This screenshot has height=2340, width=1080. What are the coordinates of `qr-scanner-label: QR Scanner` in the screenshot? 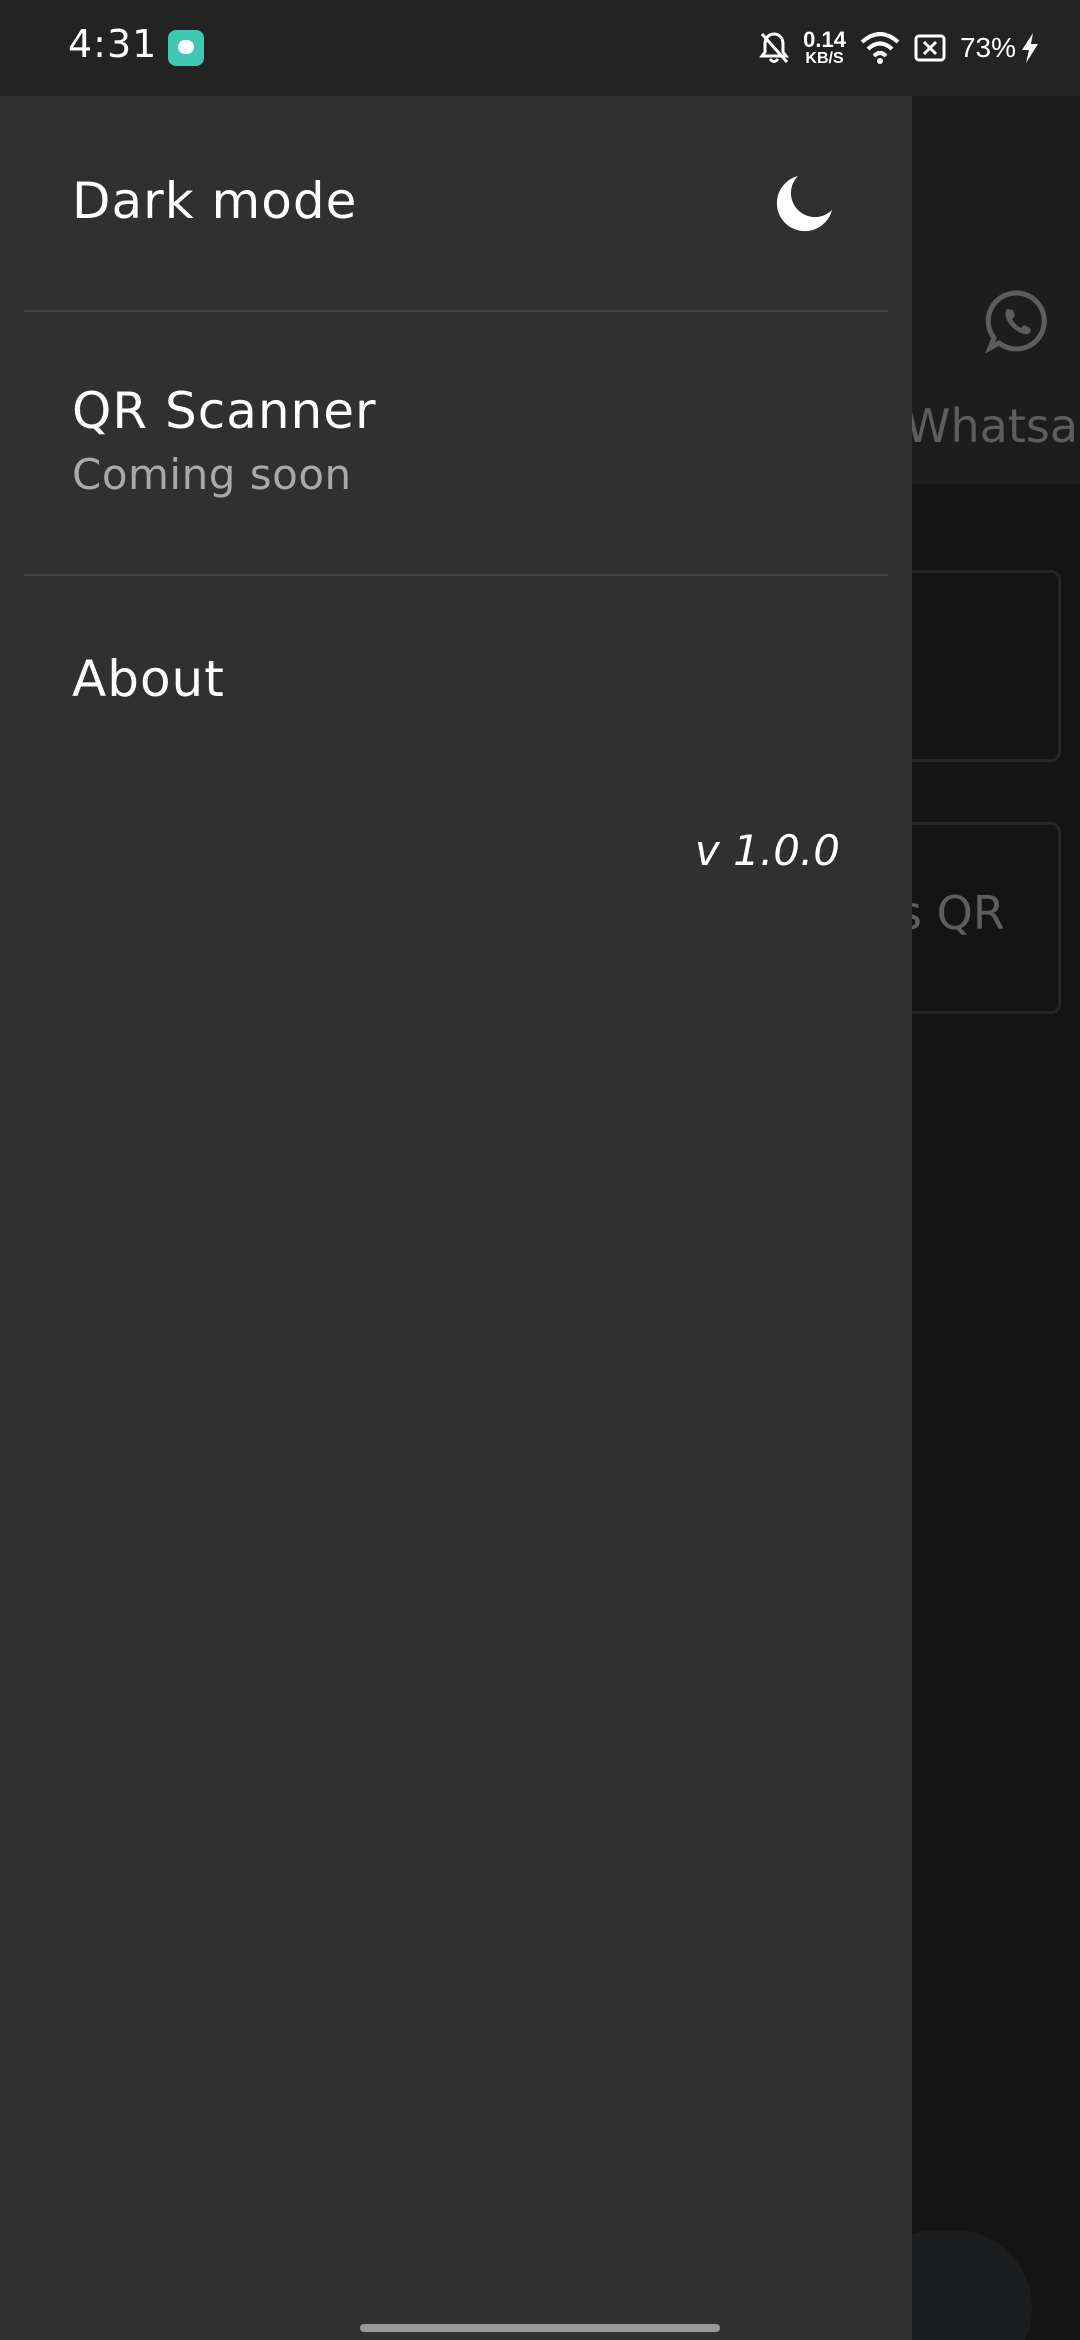 It's located at (224, 411).